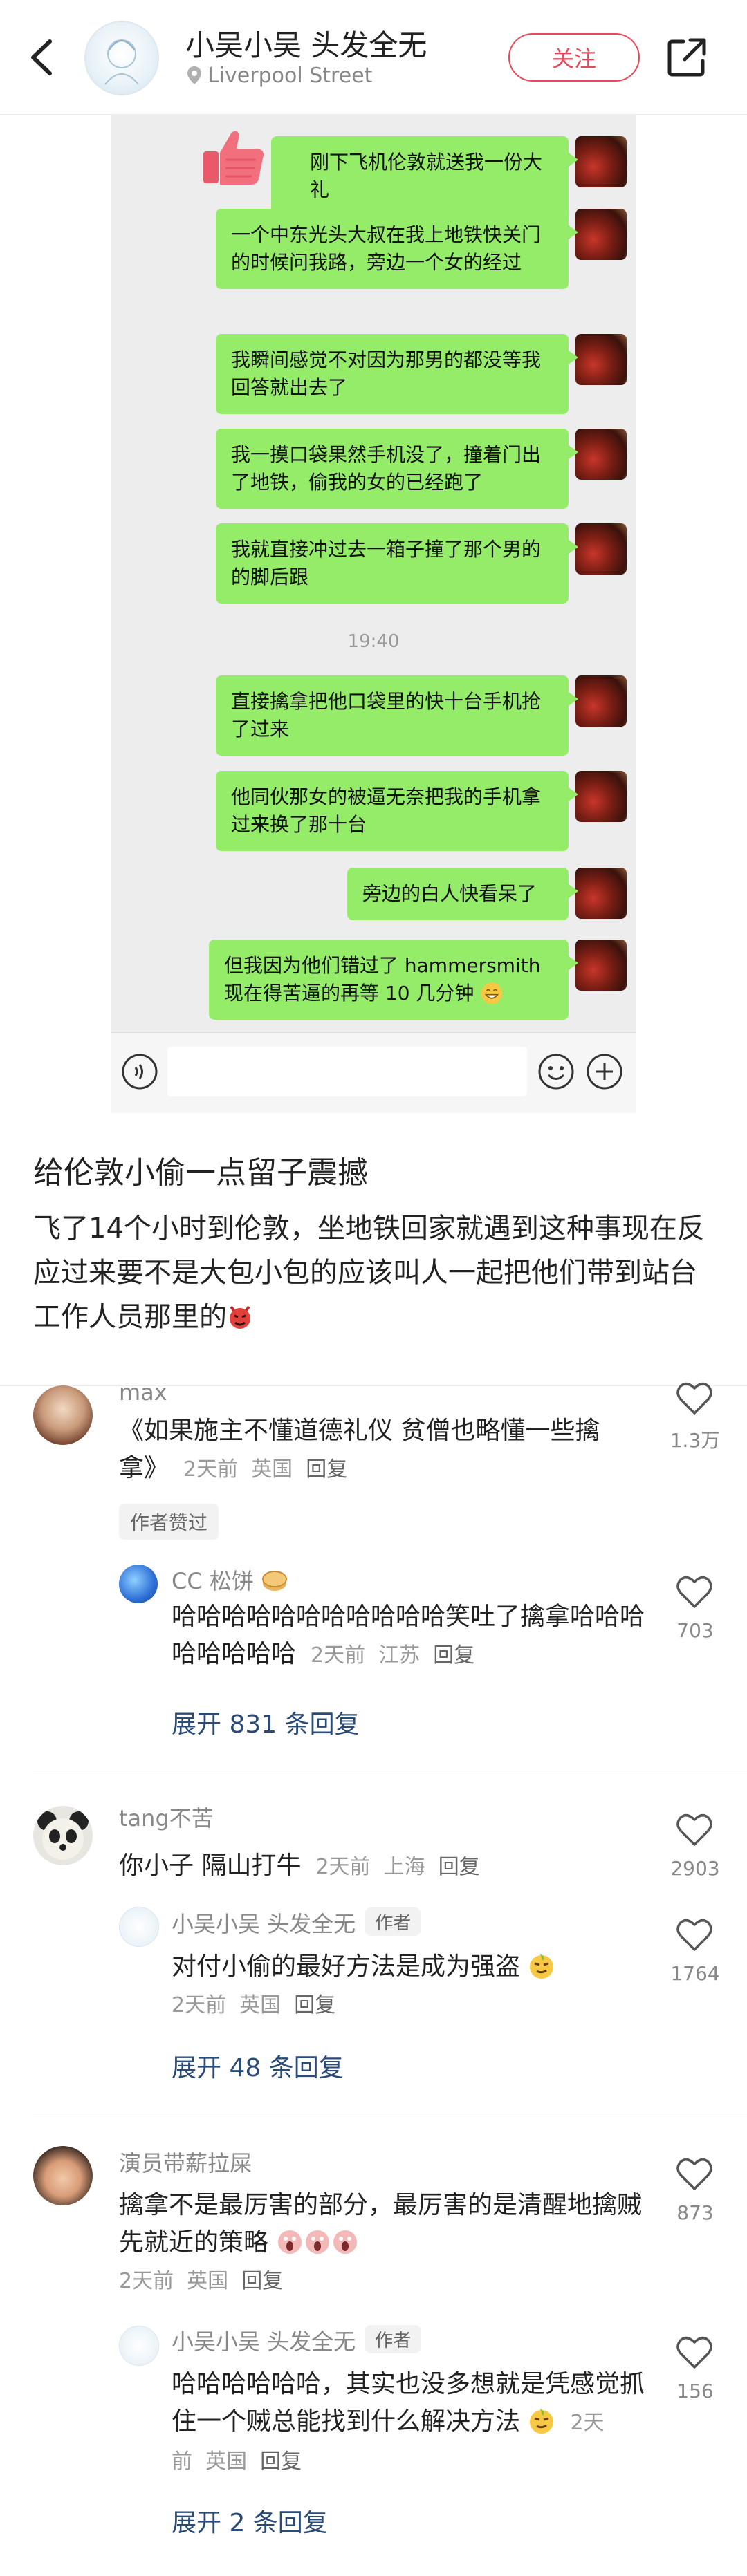 This screenshot has width=747, height=2576. Describe the element at coordinates (194, 75) in the screenshot. I see `location-pin-icon` at that location.